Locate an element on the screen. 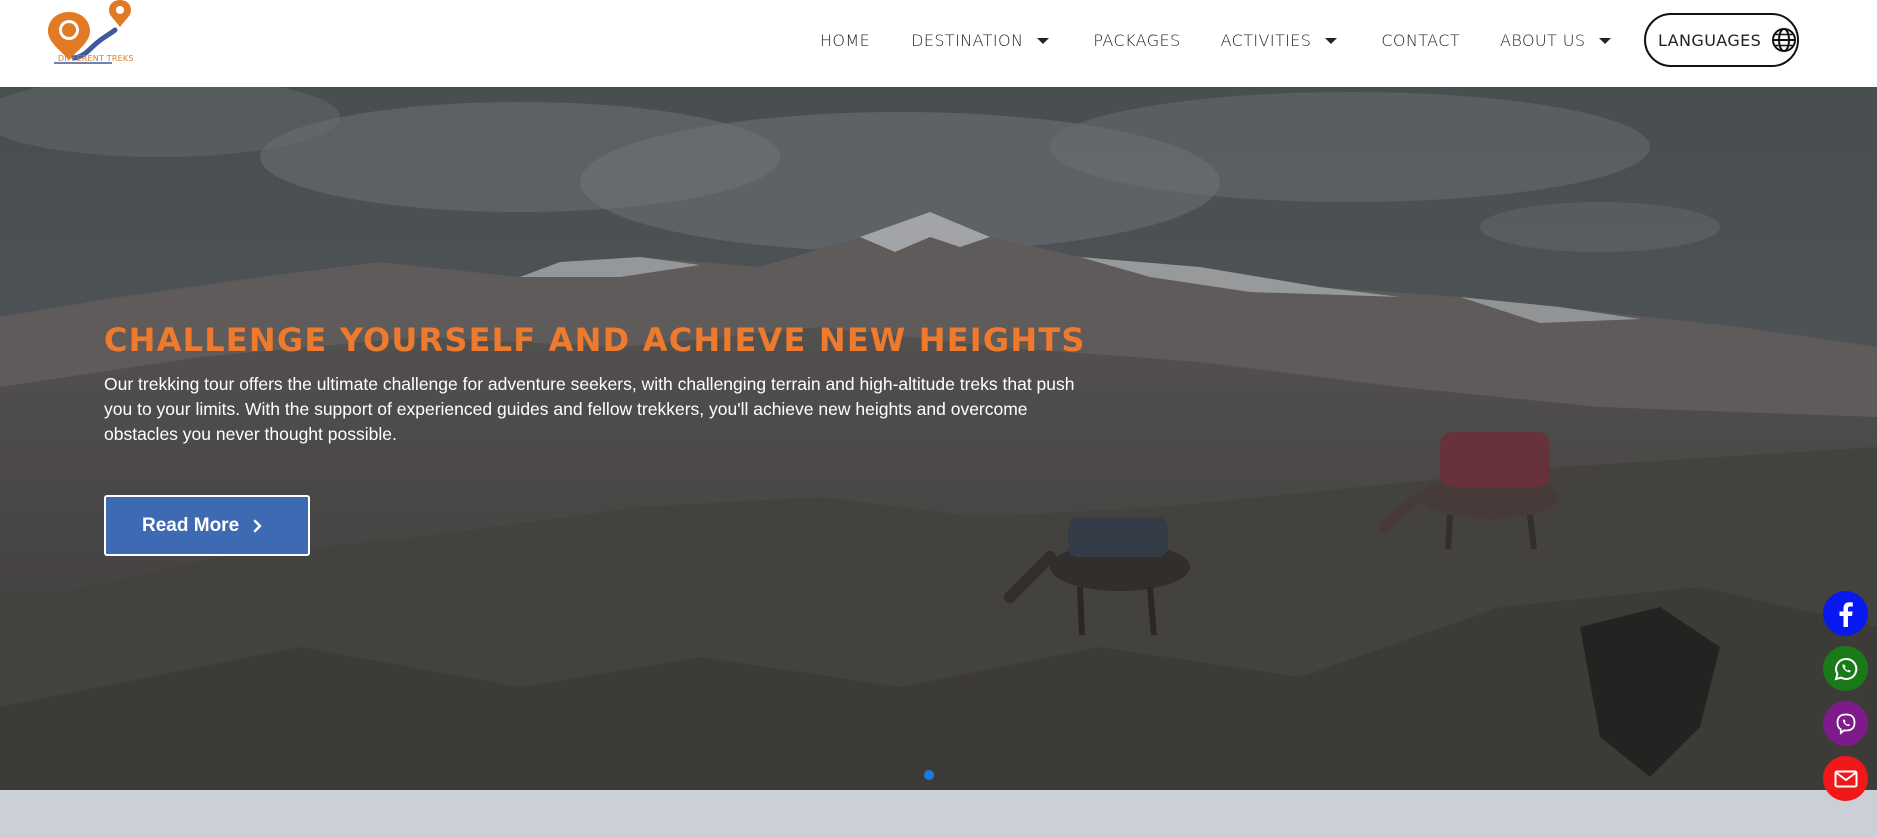 The height and width of the screenshot is (838, 1877). languages-button: LANGUAGES is located at coordinates (1721, 40).